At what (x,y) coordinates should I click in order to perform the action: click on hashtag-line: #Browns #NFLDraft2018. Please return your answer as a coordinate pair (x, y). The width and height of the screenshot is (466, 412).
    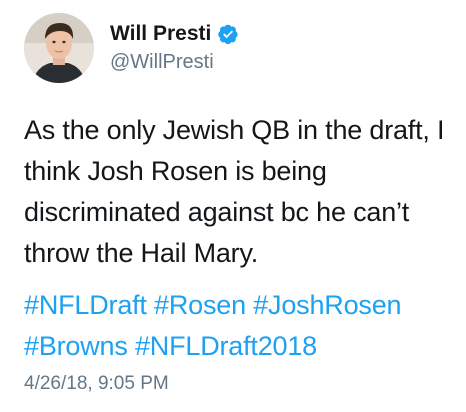
    Looking at the image, I should click on (239, 346).